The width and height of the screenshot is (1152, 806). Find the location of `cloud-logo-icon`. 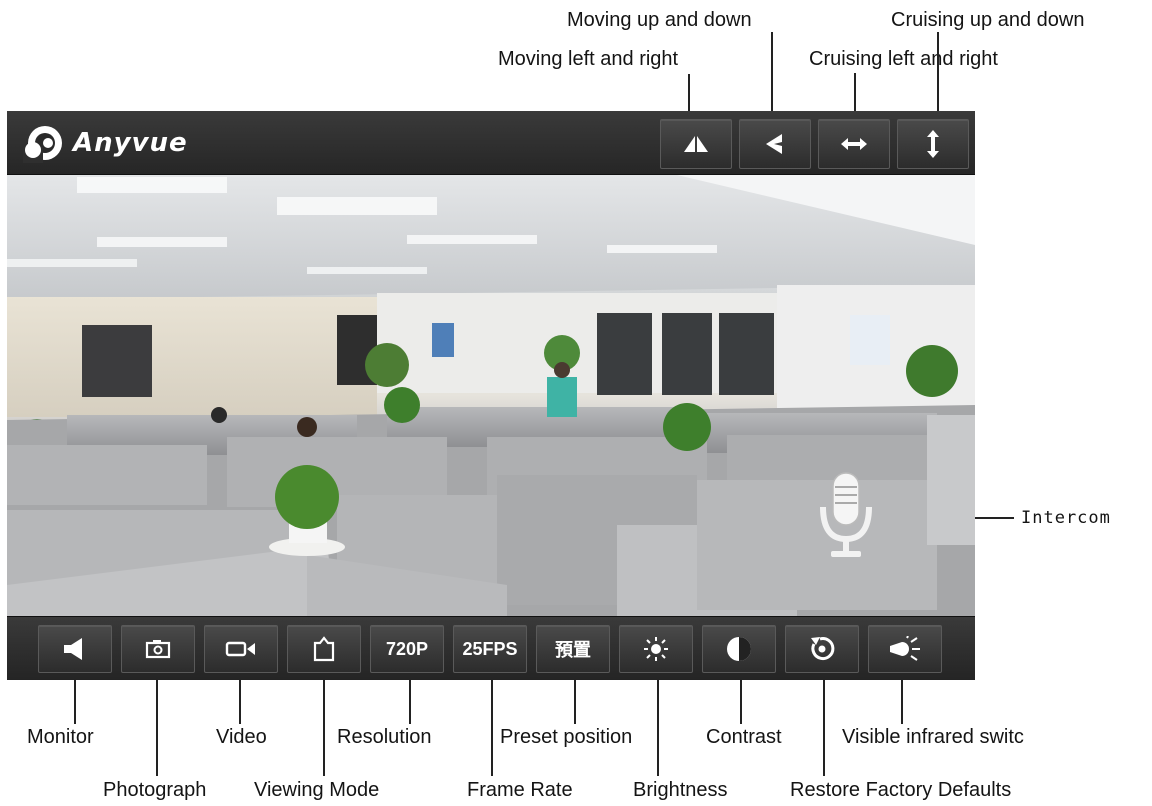

cloud-logo-icon is located at coordinates (42, 144).